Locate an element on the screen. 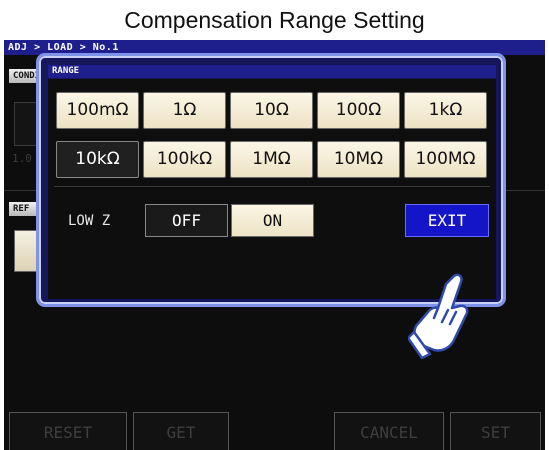  range-button-0: 100mΩ is located at coordinates (97, 110).